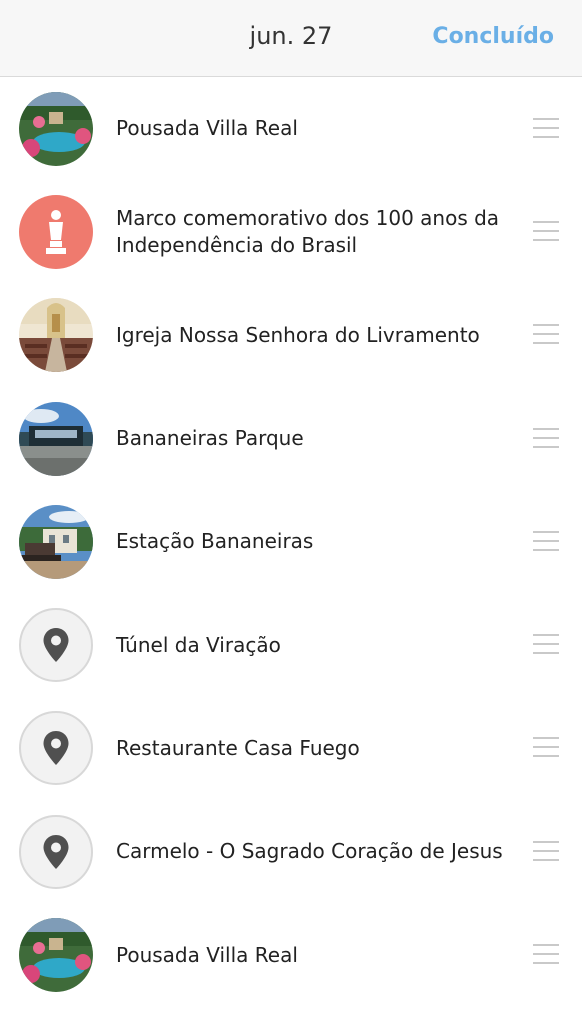  I want to click on list-item: Igreja Nossa Senhora do Livramento, so click(291, 335).